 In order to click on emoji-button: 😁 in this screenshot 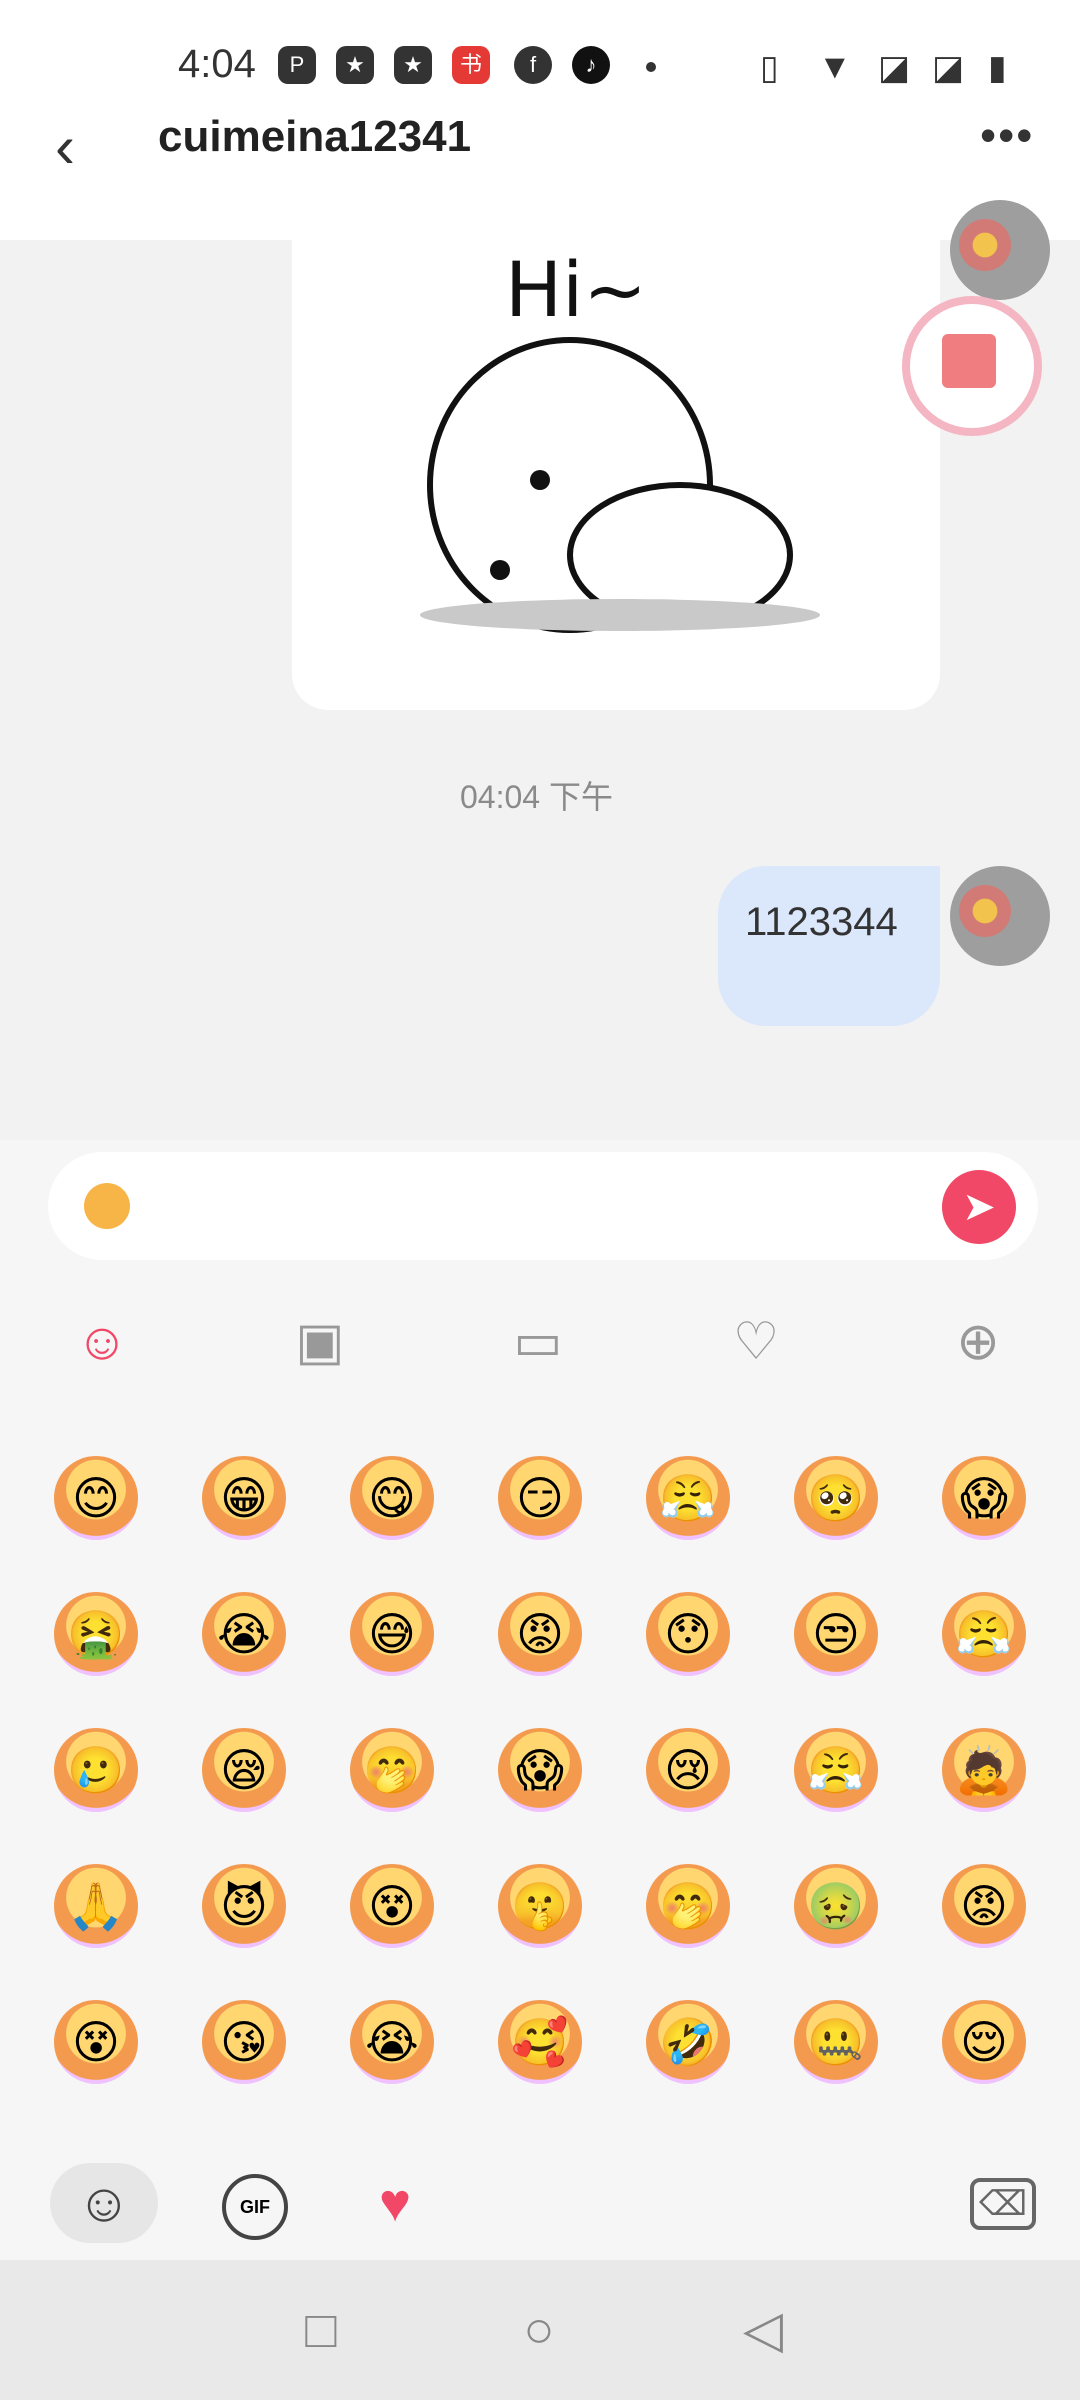, I will do `click(244, 1498)`.